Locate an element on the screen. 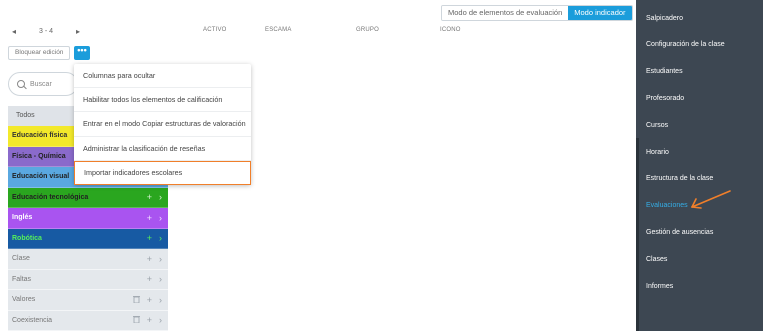 The width and height of the screenshot is (763, 331). sidebar-item-students: Estudiantes is located at coordinates (664, 71).